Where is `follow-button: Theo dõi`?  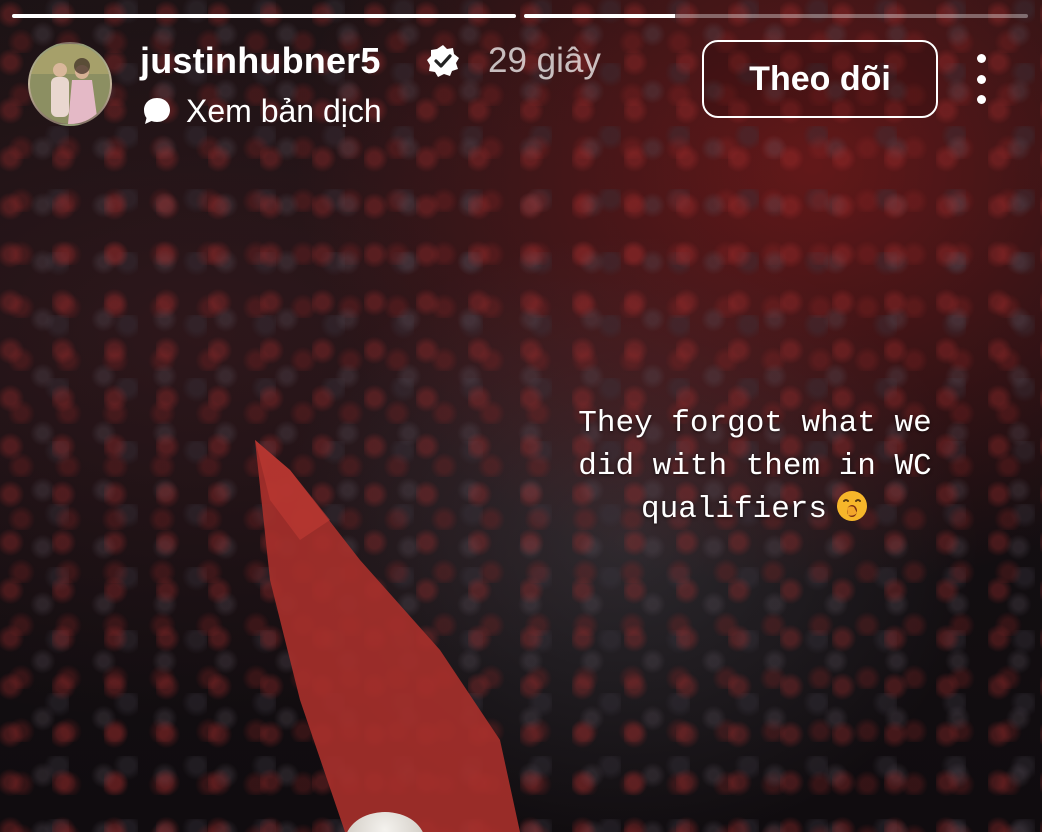 follow-button: Theo dõi is located at coordinates (820, 79).